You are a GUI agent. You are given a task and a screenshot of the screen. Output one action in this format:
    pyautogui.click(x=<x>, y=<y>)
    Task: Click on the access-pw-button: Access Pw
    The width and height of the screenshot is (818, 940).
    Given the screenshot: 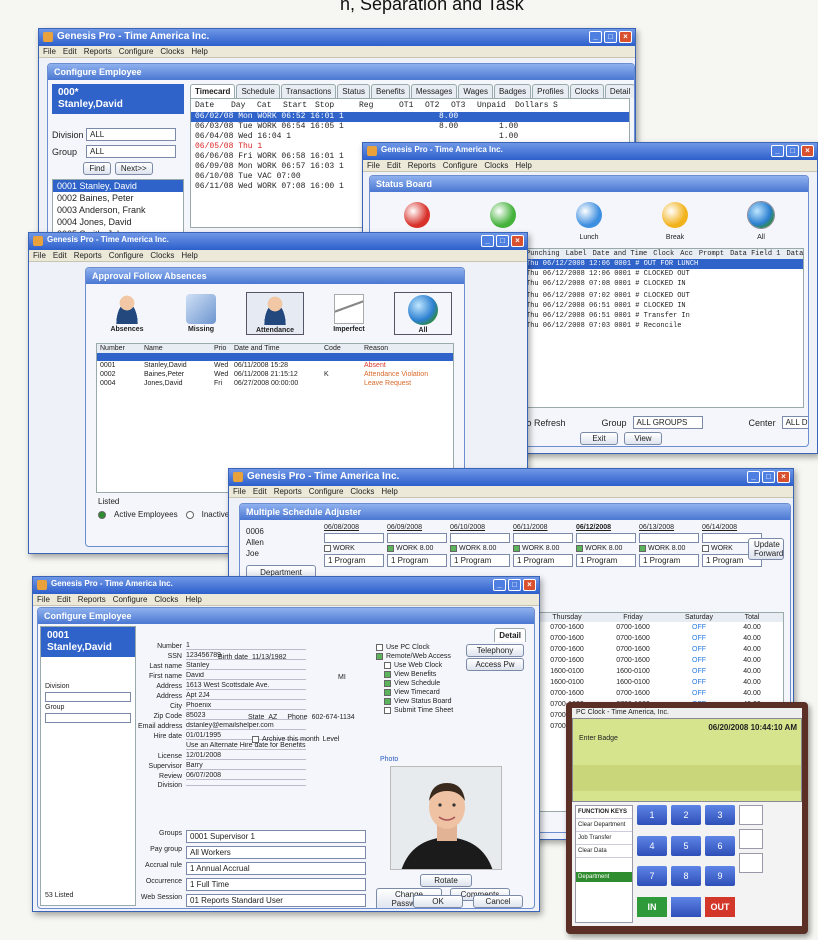 What is the action you would take?
    pyautogui.click(x=495, y=664)
    